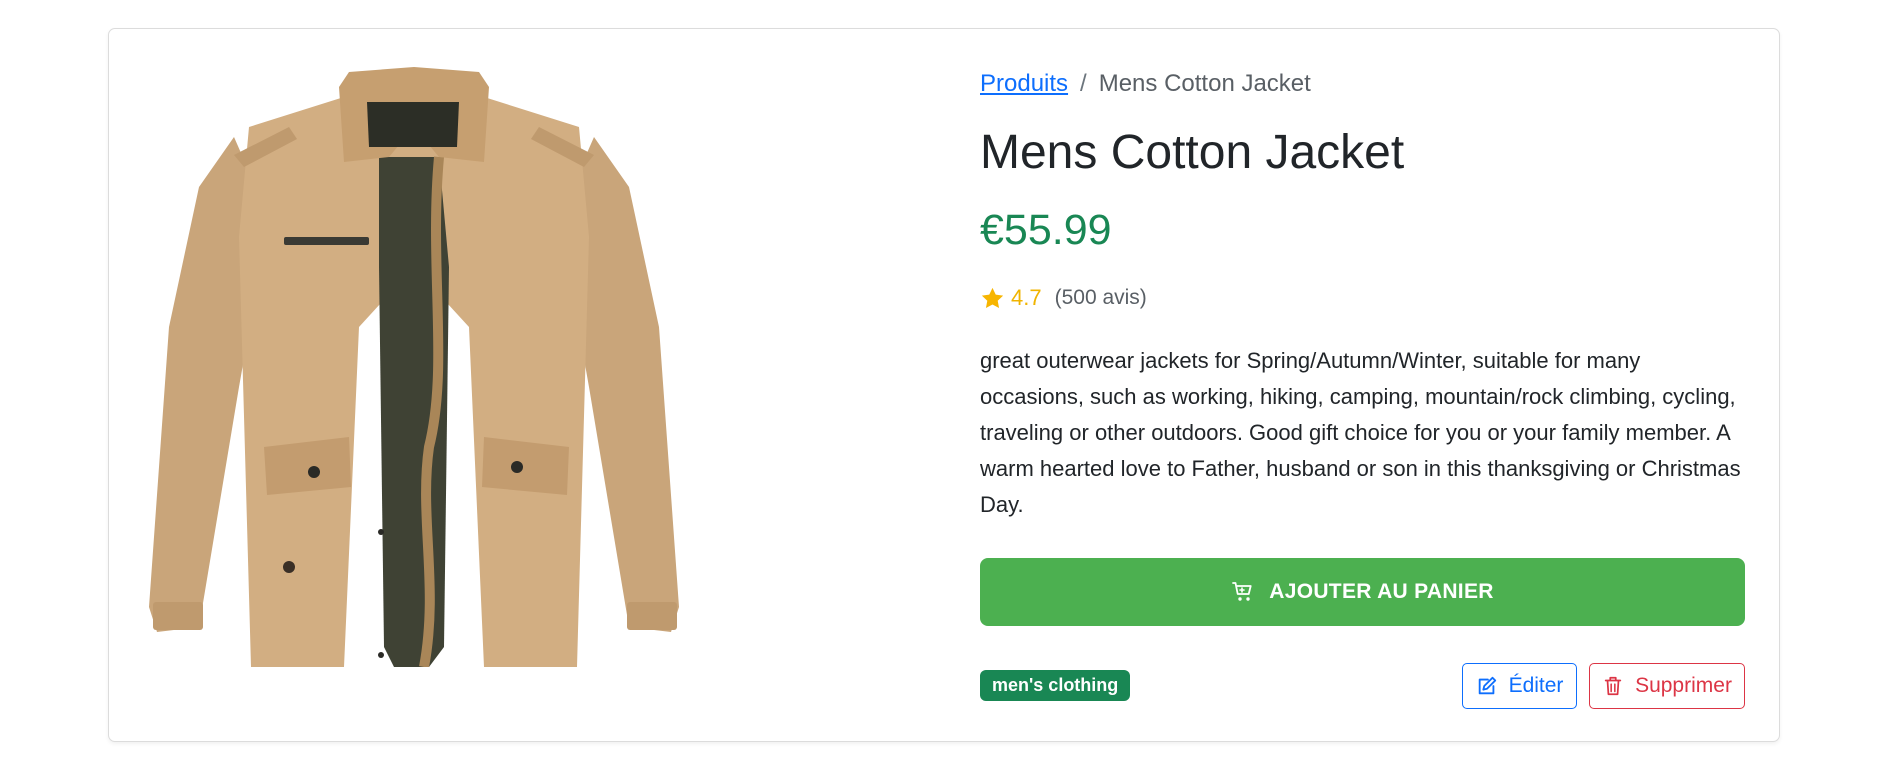 This screenshot has height=774, width=1883. I want to click on delete-button: Supprimer, so click(1667, 686).